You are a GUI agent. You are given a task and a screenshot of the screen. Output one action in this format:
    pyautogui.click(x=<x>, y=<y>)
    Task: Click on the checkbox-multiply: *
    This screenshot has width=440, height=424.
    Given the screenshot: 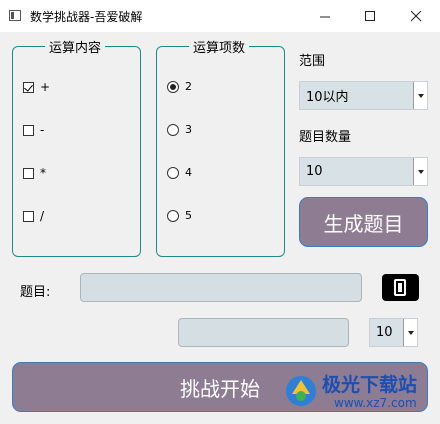 What is the action you would take?
    pyautogui.click(x=34, y=173)
    